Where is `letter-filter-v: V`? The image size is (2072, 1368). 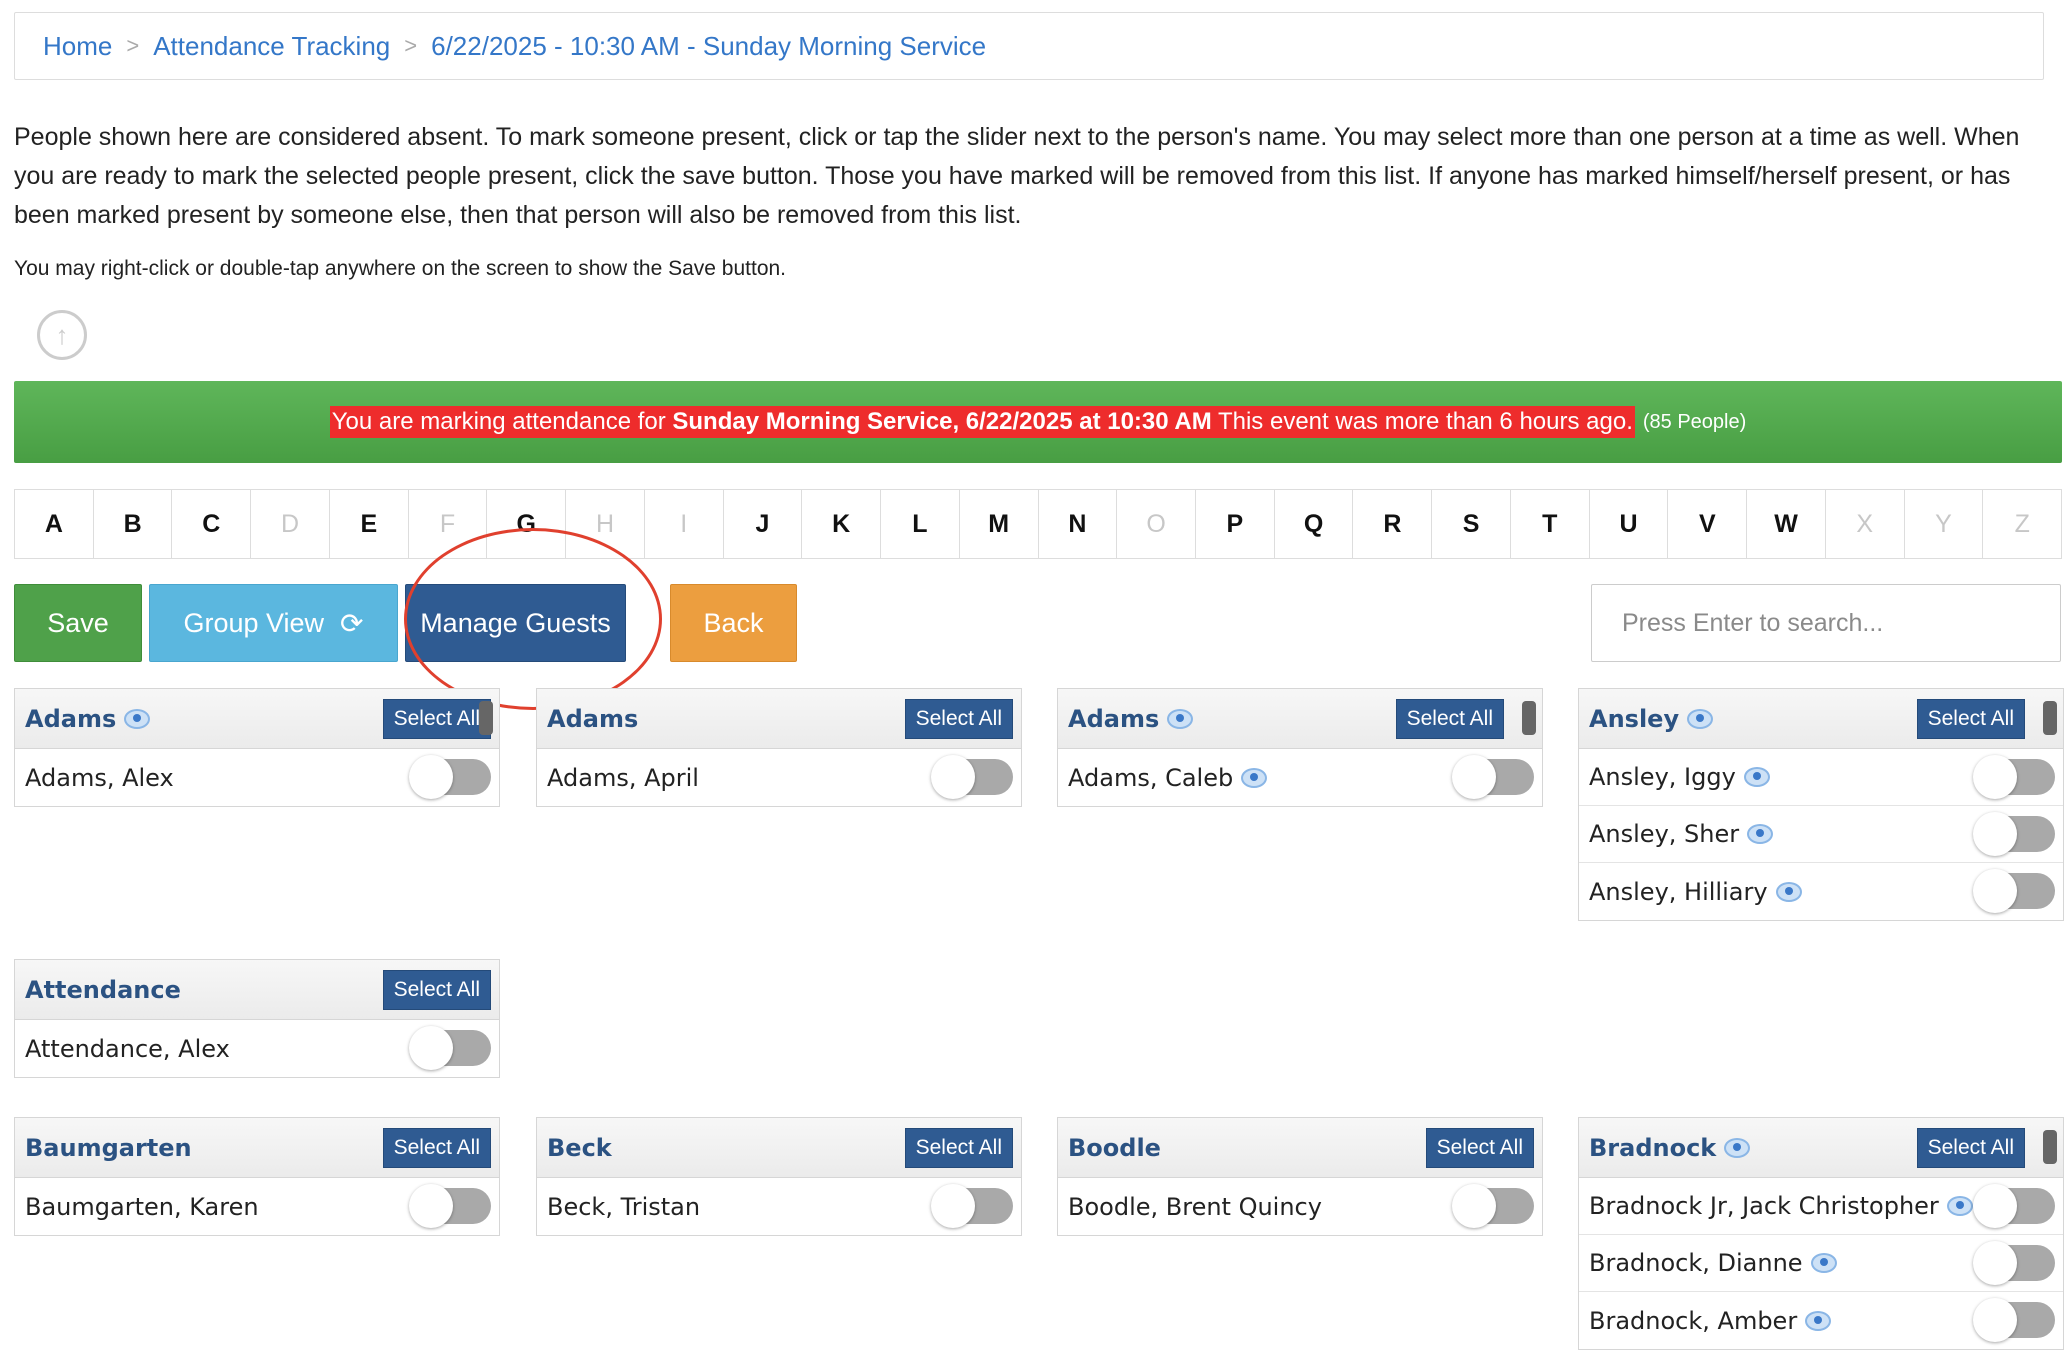 letter-filter-v: V is located at coordinates (1708, 524).